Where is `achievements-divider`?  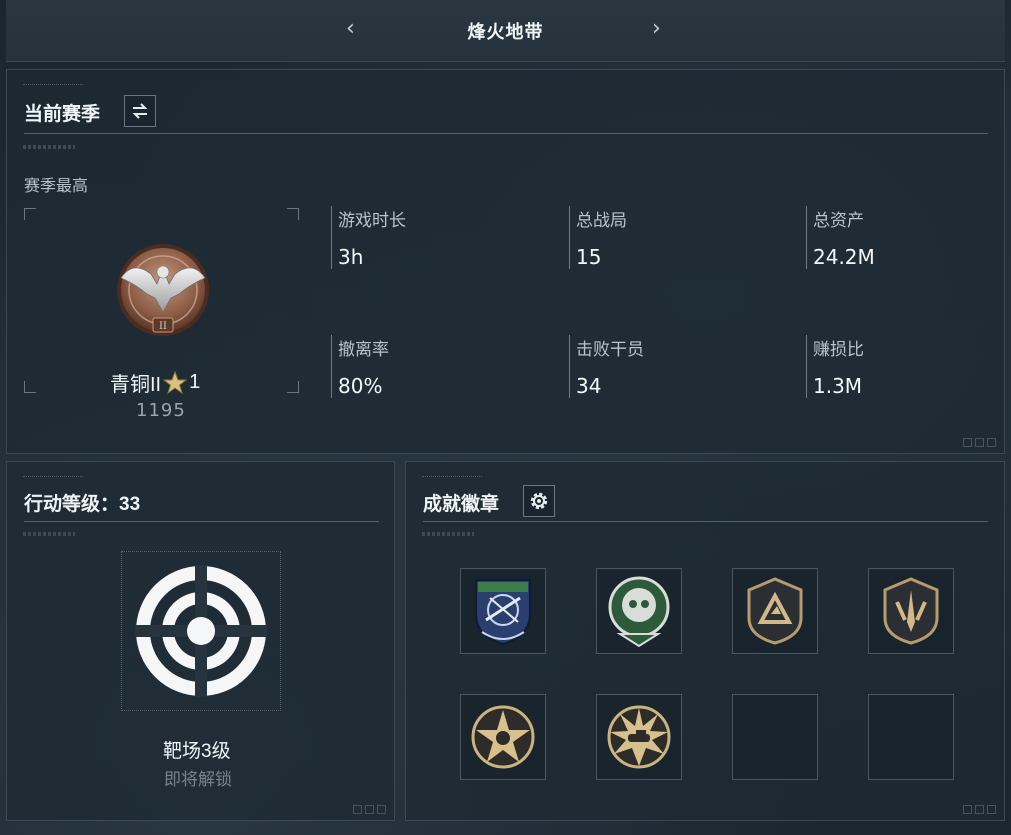
achievements-divider is located at coordinates (705, 521).